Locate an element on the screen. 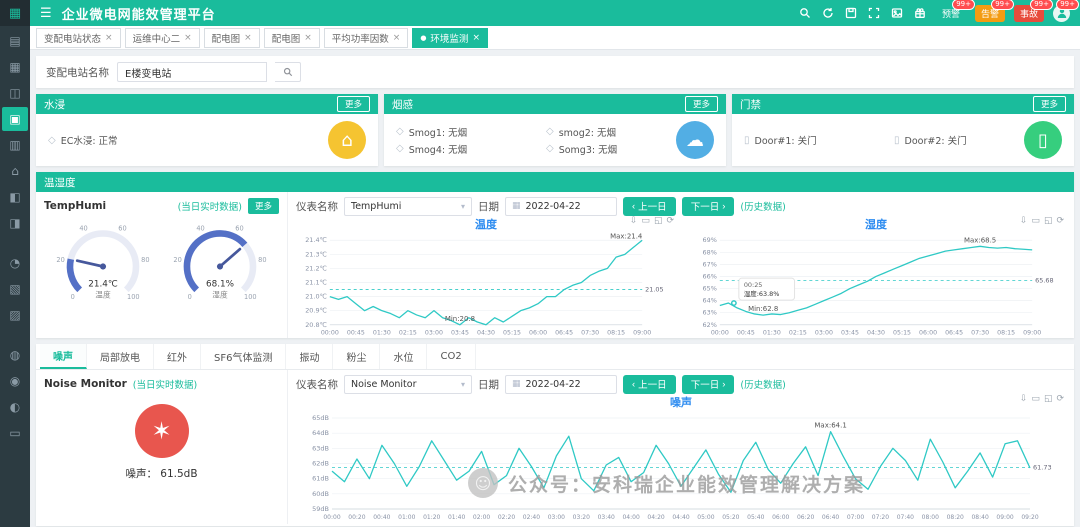  svg-text: 65.68 is located at coordinates (1044, 280).